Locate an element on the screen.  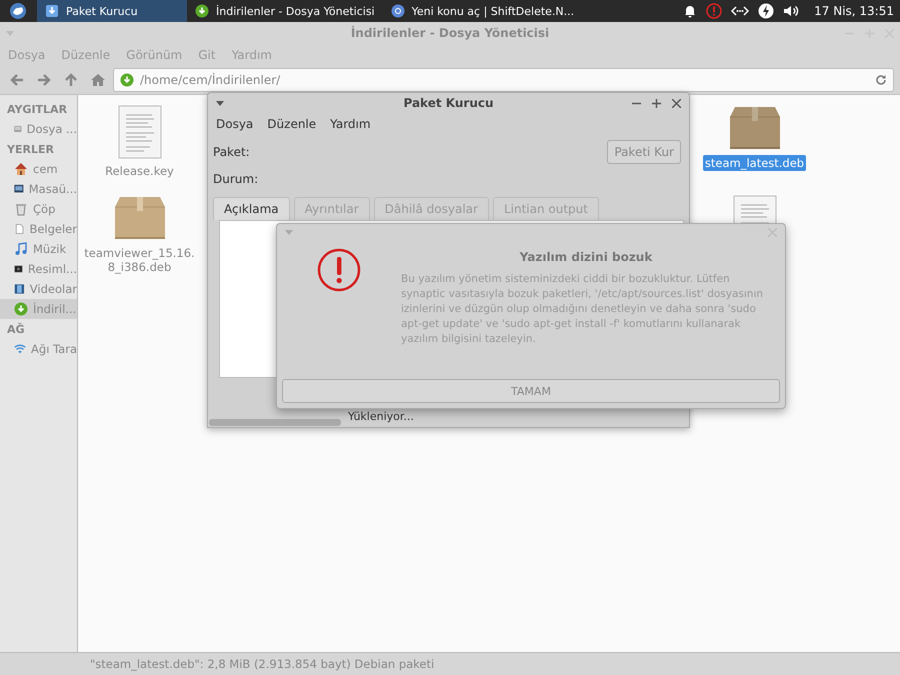
taskbar-button: İndirilenler - Dosya Yöneticisi is located at coordinates (285, 11).